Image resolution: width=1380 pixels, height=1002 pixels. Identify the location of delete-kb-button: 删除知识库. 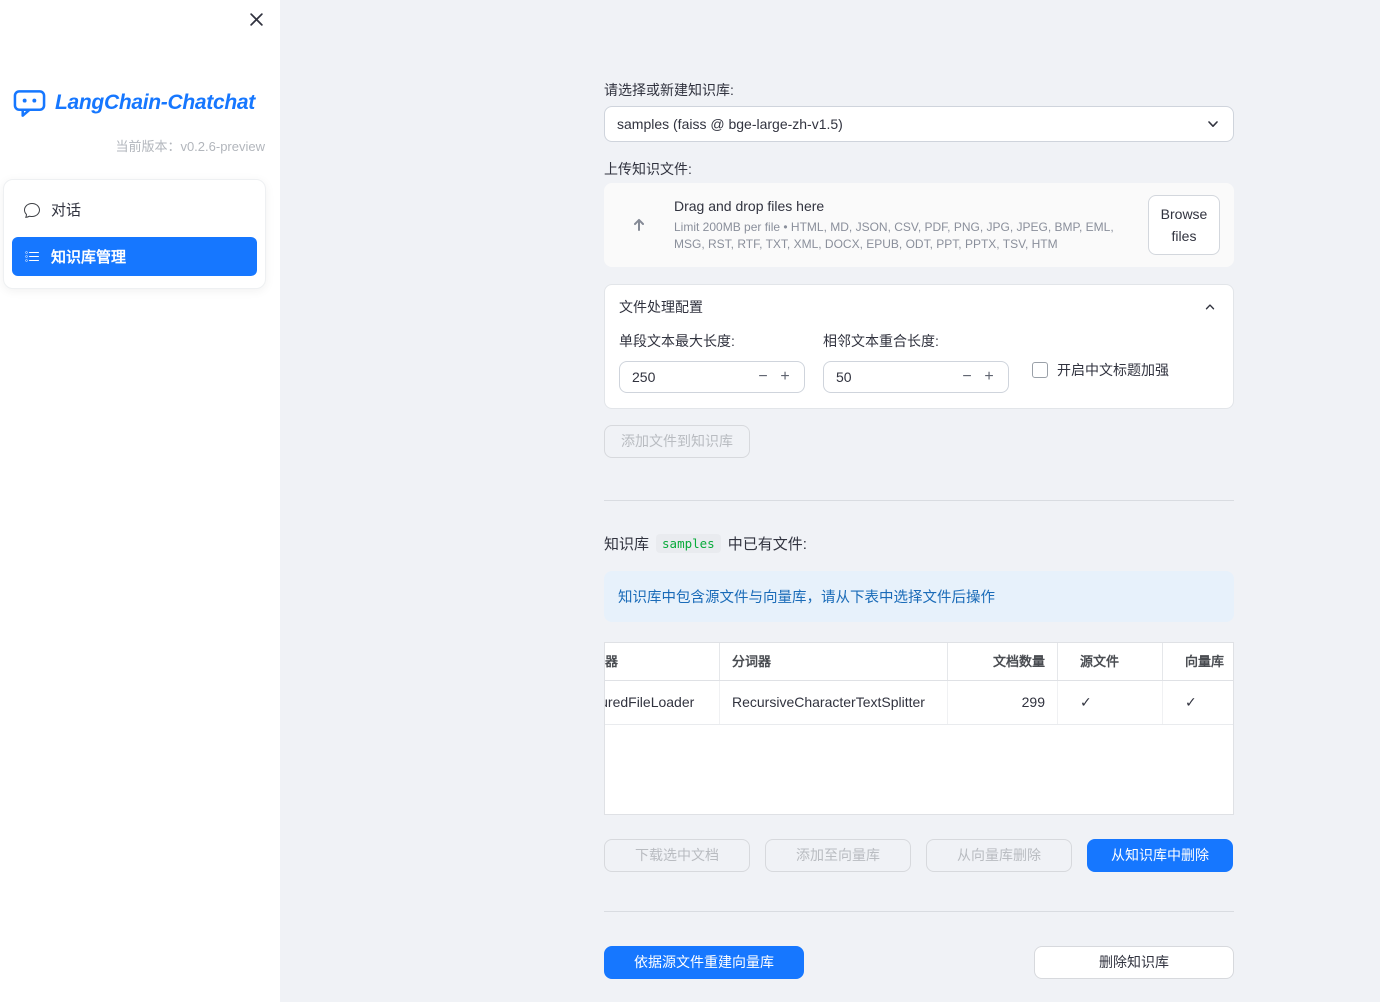
(1134, 962).